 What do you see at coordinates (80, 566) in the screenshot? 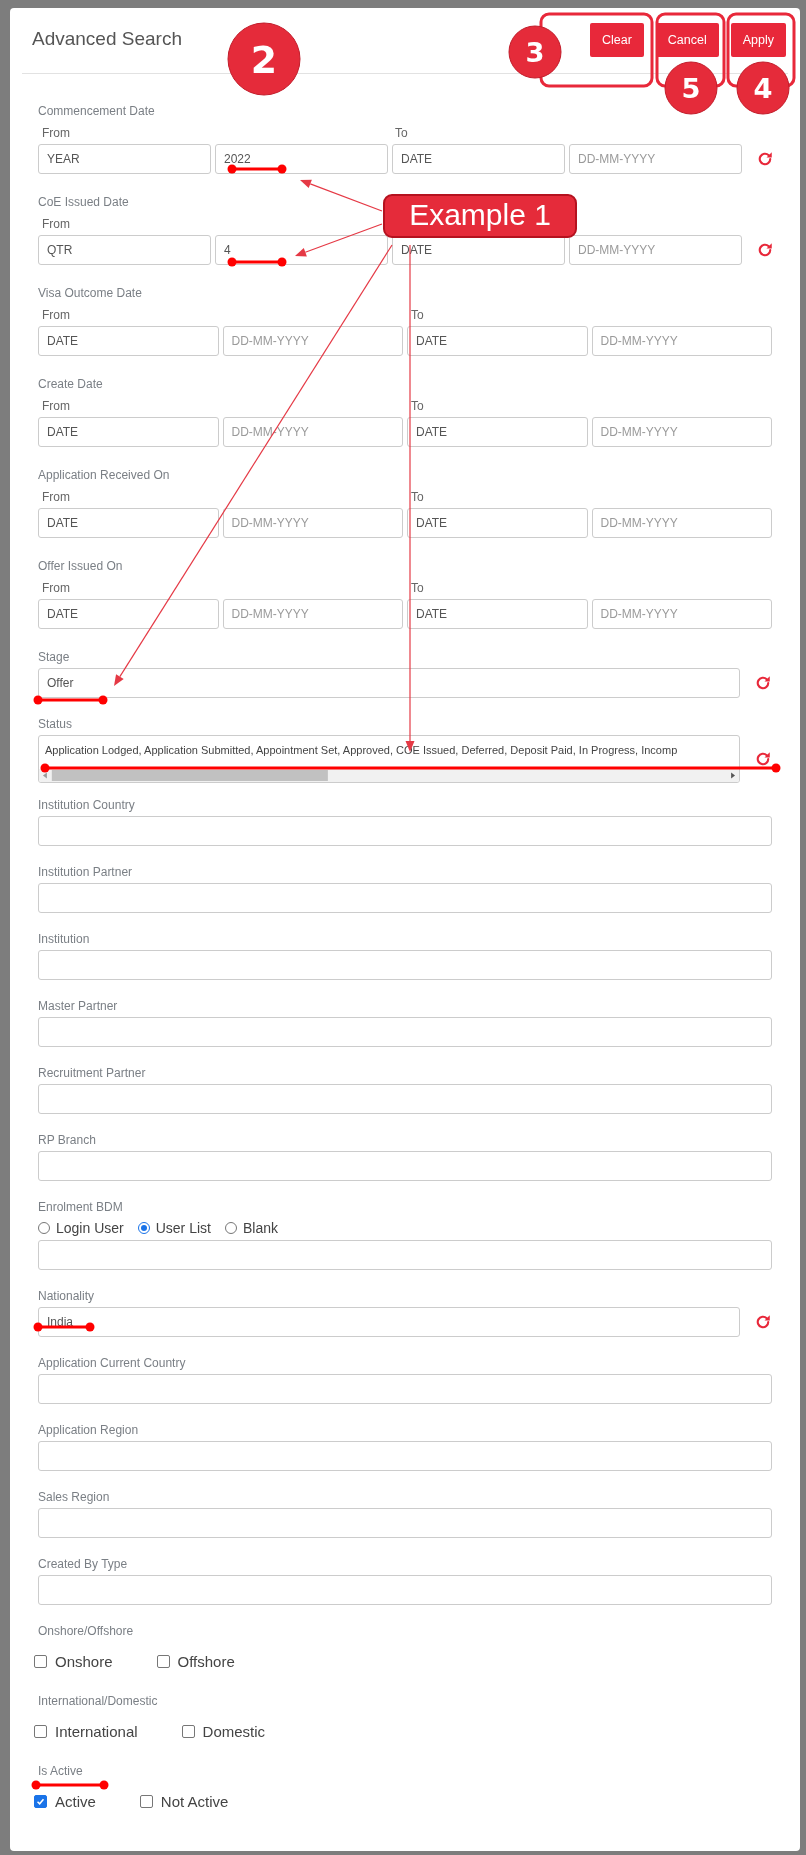
I see `field-label: Offer Issued On` at bounding box center [80, 566].